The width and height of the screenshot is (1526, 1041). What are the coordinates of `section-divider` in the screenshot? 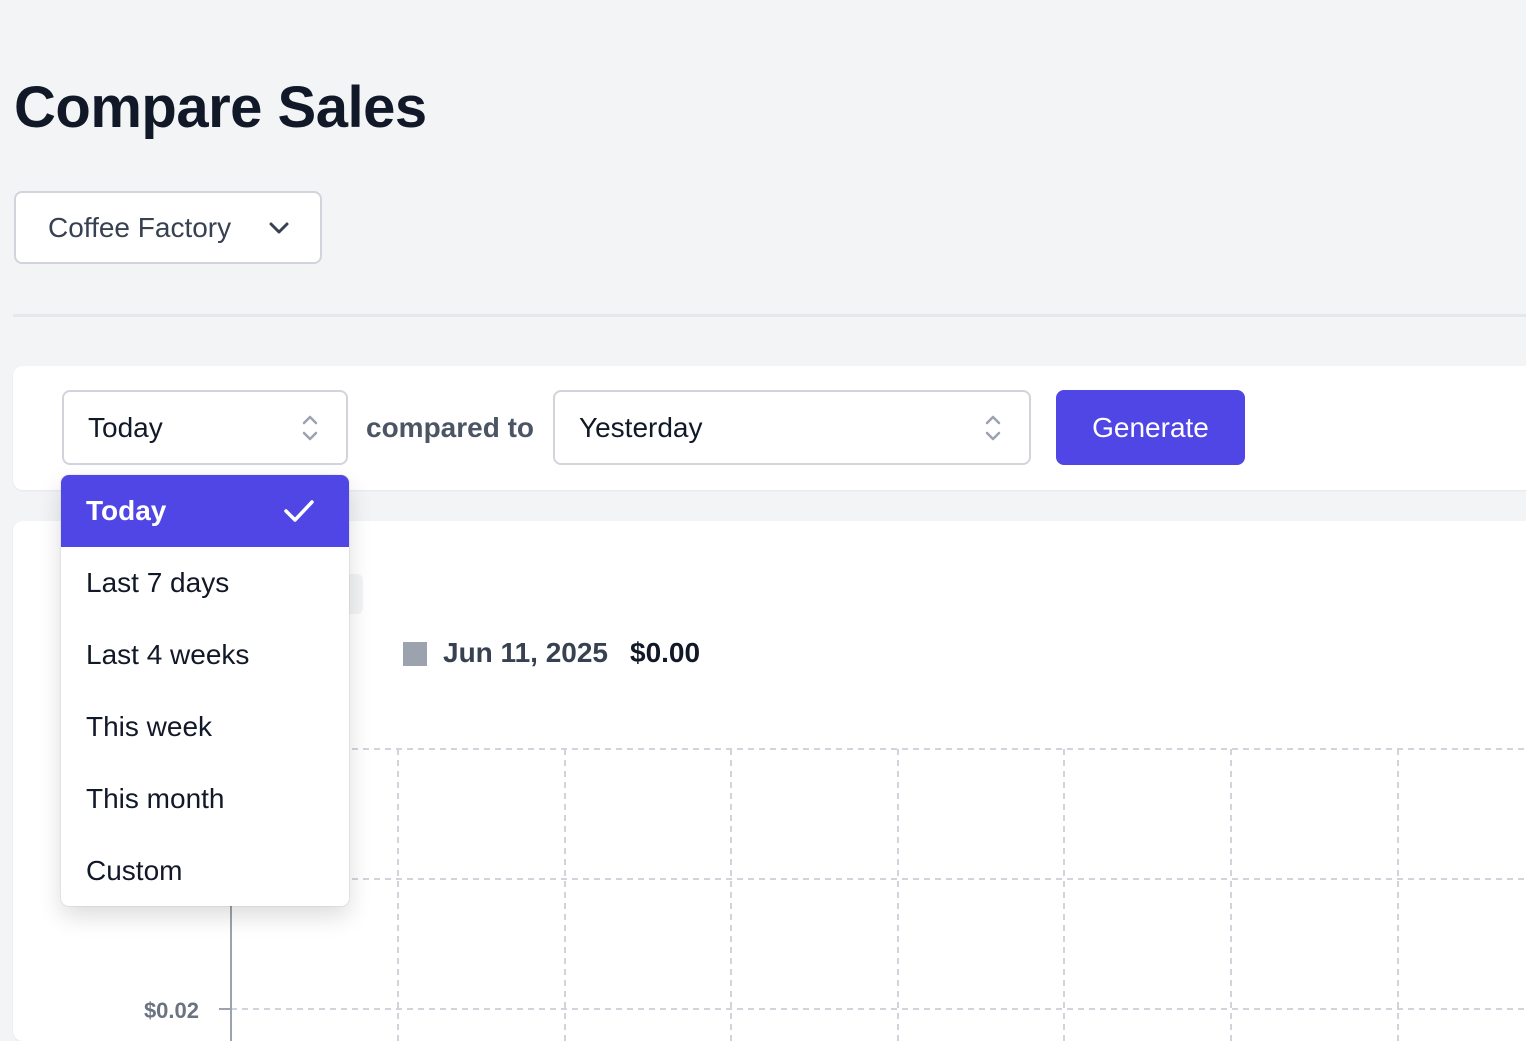 It's located at (769, 315).